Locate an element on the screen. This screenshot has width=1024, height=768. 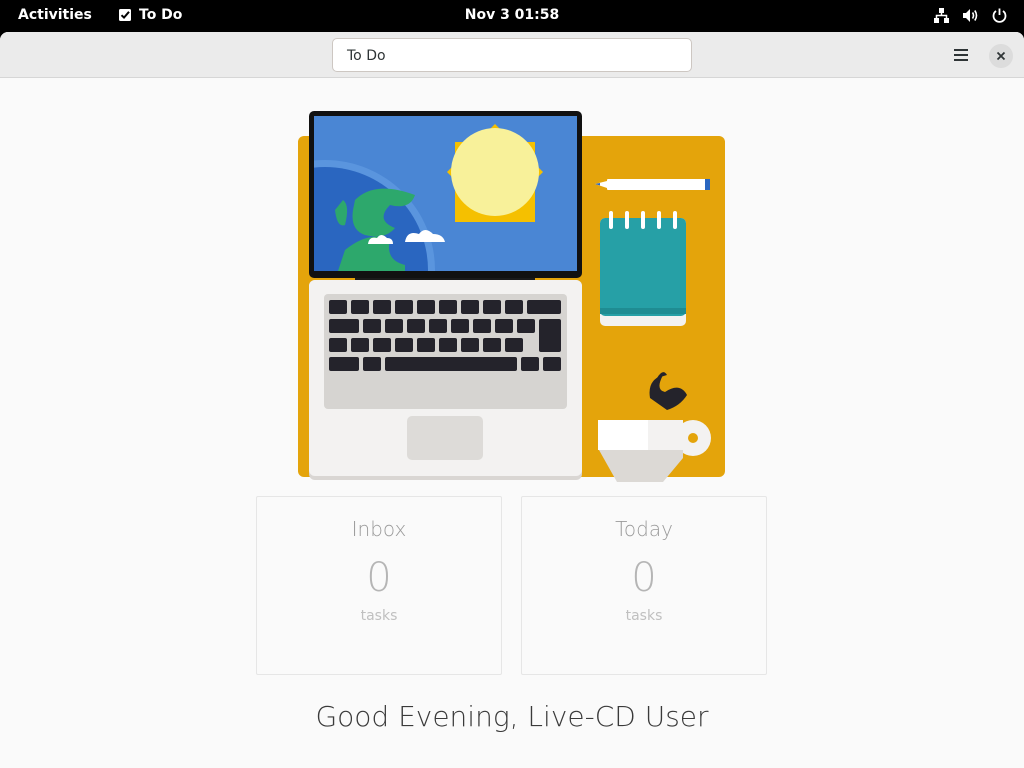
notepad is located at coordinates (643, 268).